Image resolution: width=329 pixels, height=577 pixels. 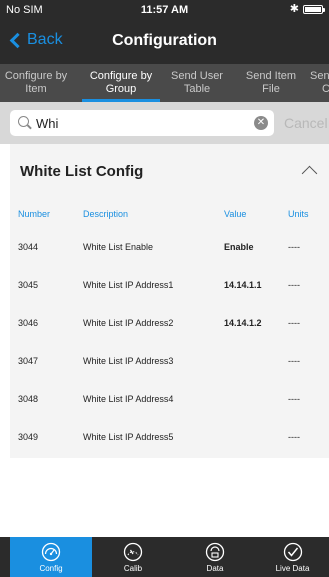 What do you see at coordinates (28, 437) in the screenshot?
I see `cell-number: 3049` at bounding box center [28, 437].